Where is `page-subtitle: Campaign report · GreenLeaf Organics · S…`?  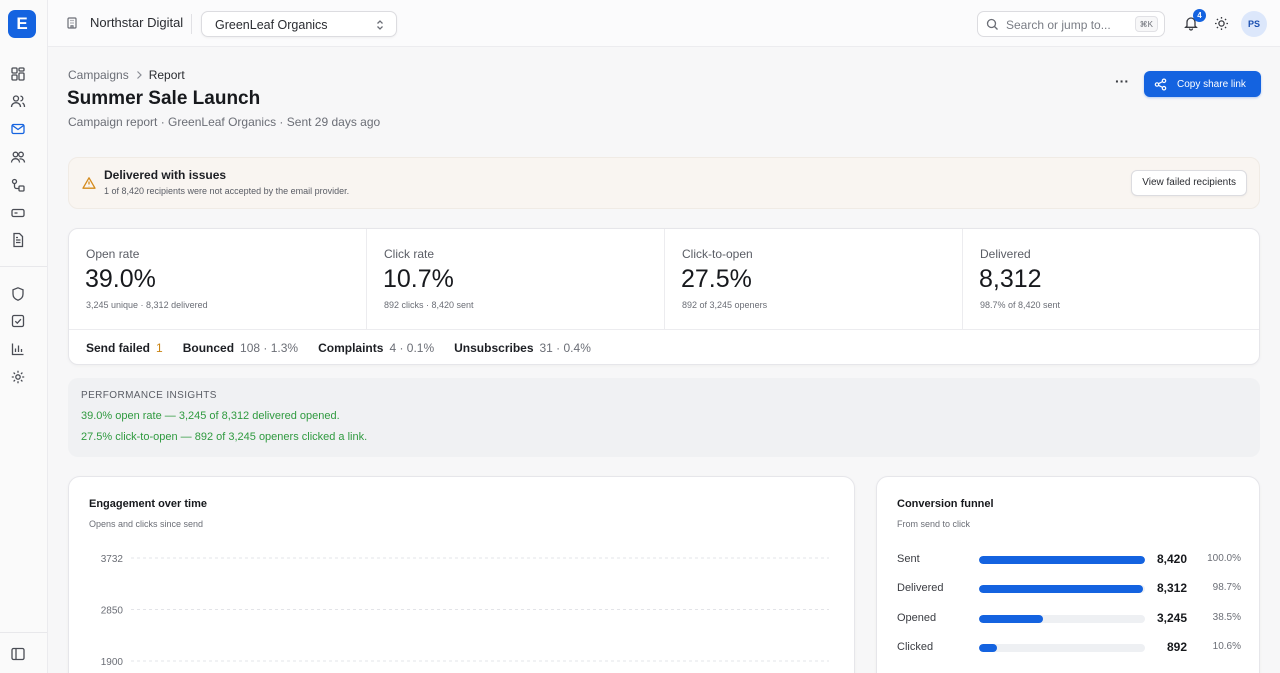
page-subtitle: Campaign report · GreenLeaf Organics · S… is located at coordinates (224, 122).